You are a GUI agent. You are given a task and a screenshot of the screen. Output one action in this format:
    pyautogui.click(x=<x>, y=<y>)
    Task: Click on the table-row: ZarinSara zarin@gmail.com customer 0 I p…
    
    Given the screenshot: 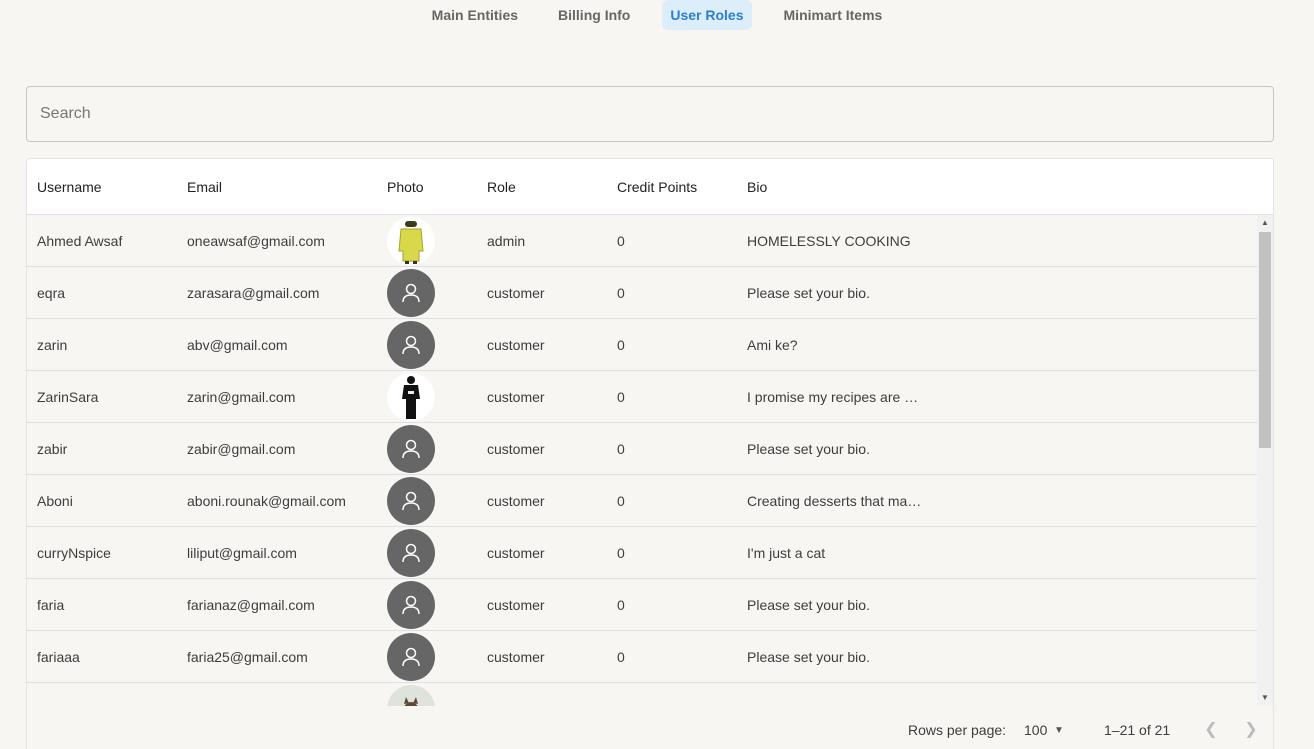 What is the action you would take?
    pyautogui.click(x=642, y=397)
    